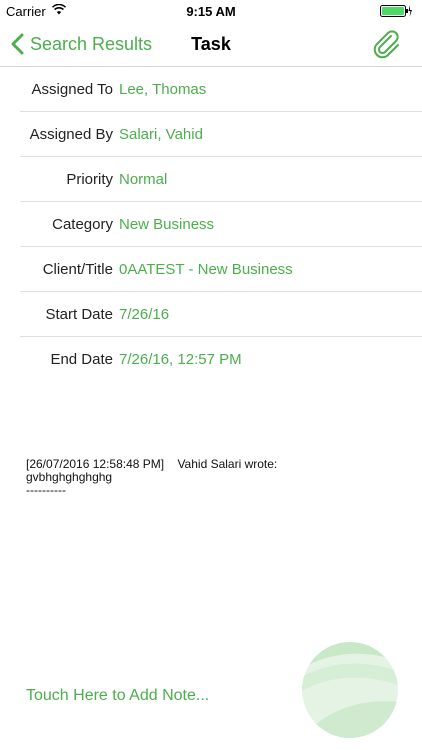 This screenshot has height=750, width=422. What do you see at coordinates (350, 690) in the screenshot?
I see `app-logo-icon` at bounding box center [350, 690].